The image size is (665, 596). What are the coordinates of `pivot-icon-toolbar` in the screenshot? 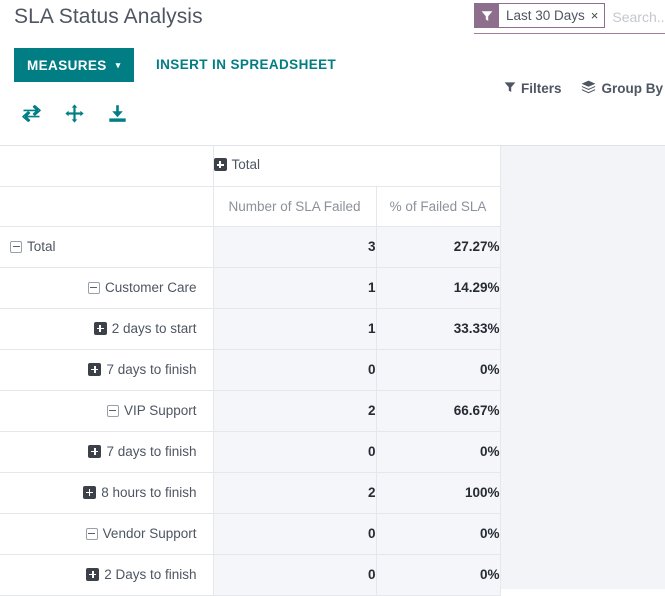 It's located at (74, 115).